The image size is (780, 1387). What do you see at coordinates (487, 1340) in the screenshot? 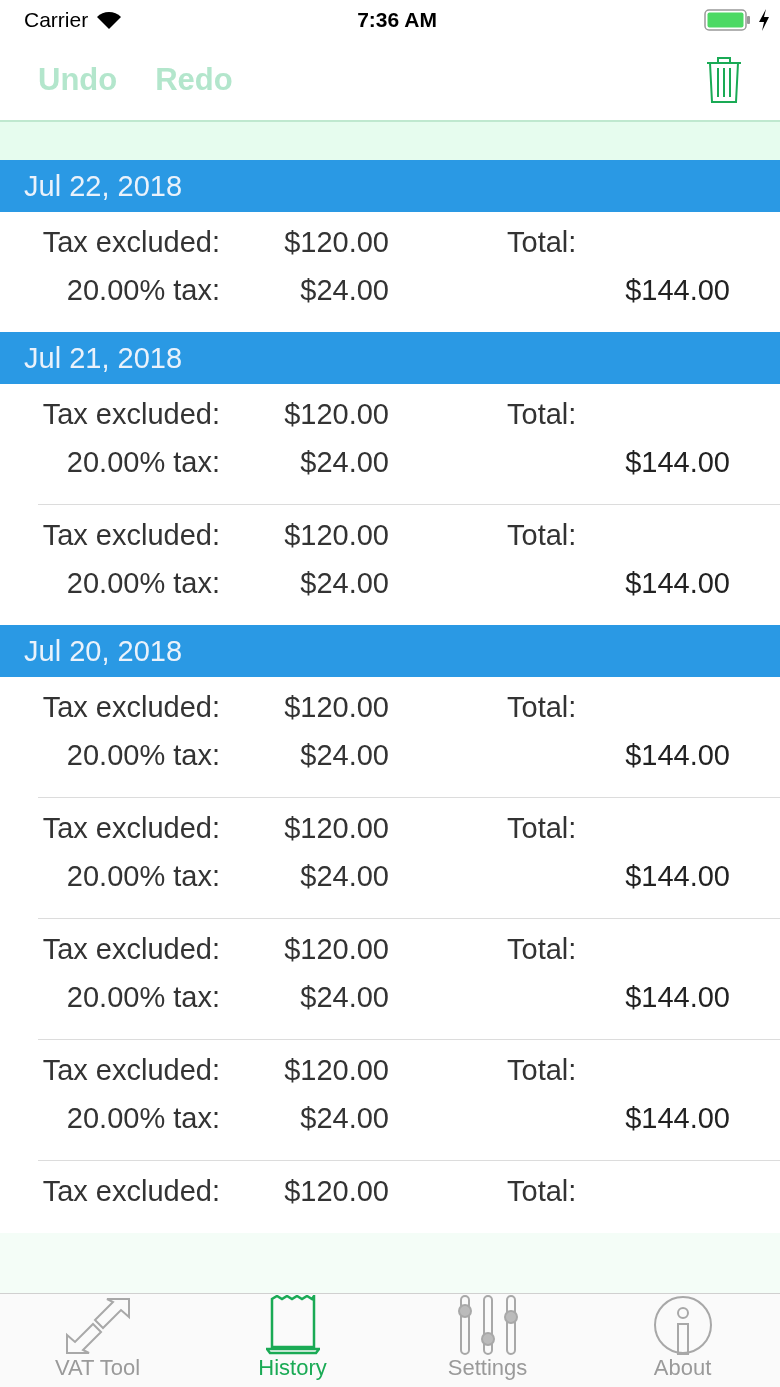
I see `tab-item: Settings` at bounding box center [487, 1340].